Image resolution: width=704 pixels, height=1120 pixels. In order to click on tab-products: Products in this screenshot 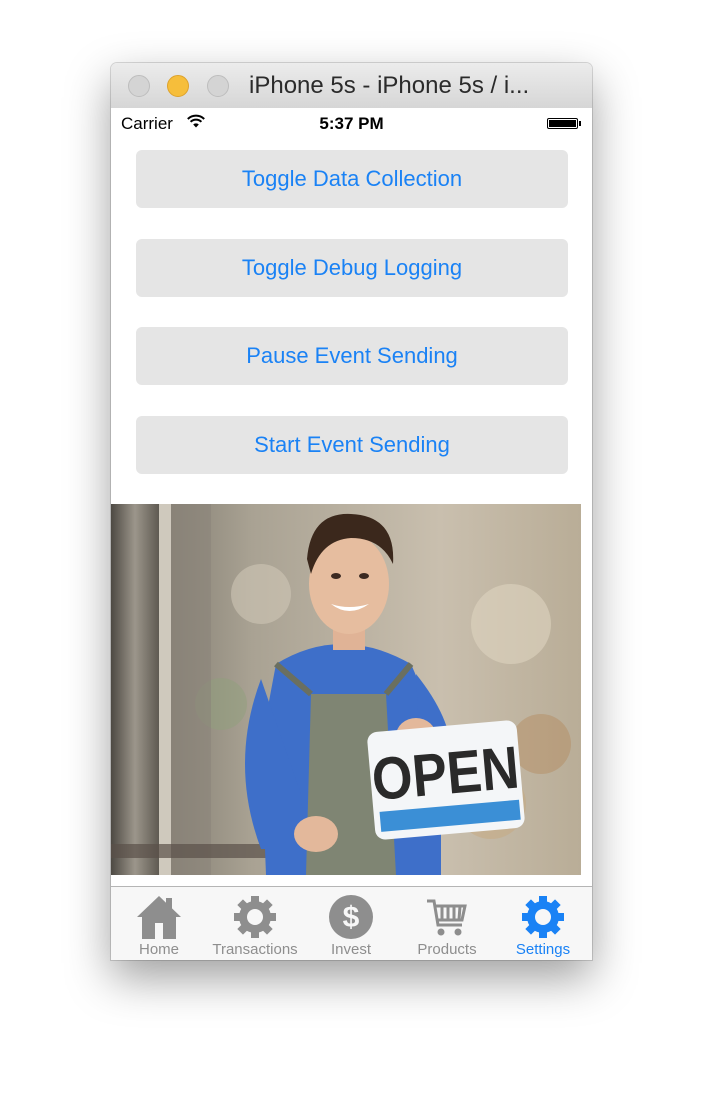, I will do `click(447, 923)`.